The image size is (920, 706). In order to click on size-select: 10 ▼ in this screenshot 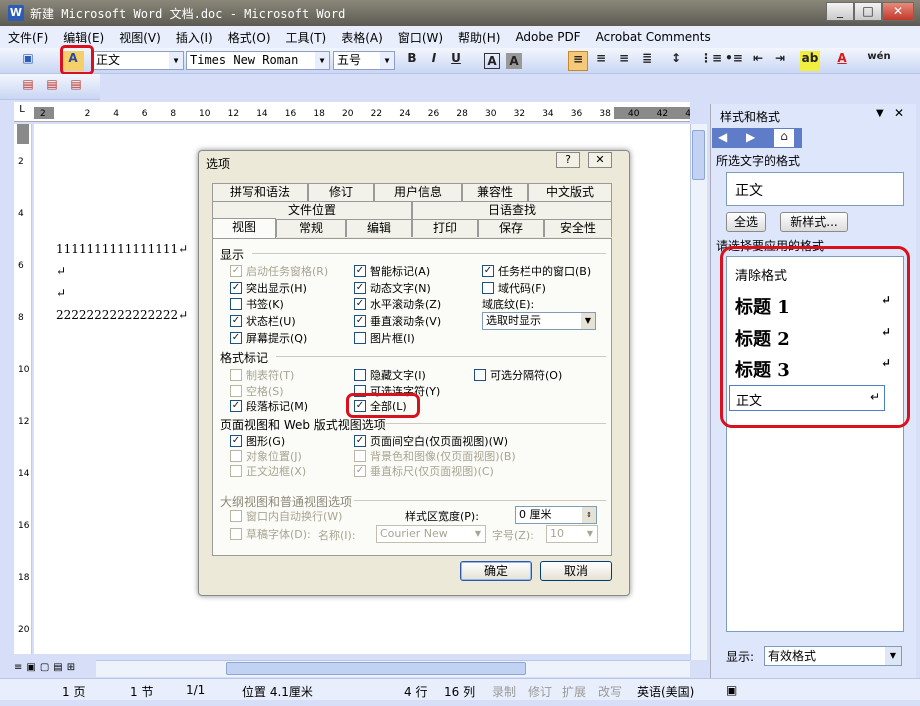, I will do `click(572, 534)`.